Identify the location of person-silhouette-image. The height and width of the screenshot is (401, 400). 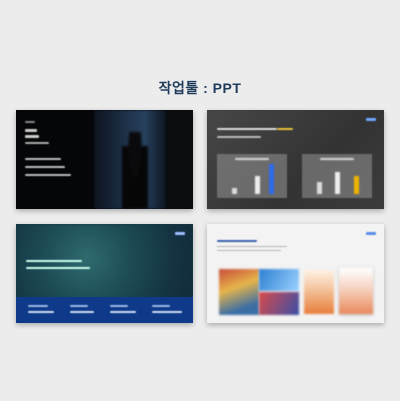
(135, 170).